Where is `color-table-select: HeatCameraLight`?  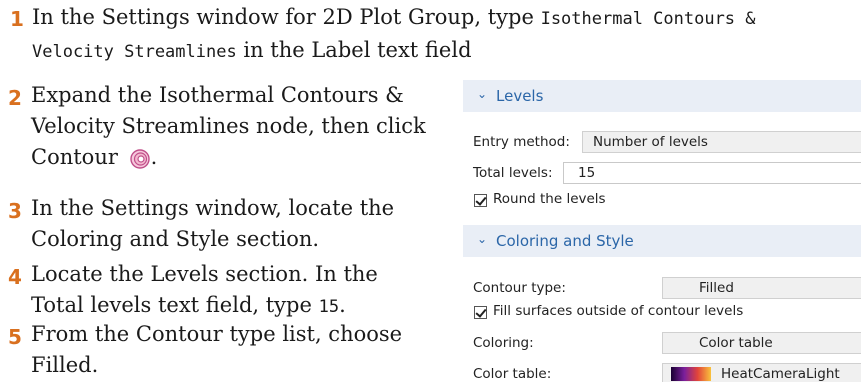
color-table-select: HeatCameraLight is located at coordinates (761, 372).